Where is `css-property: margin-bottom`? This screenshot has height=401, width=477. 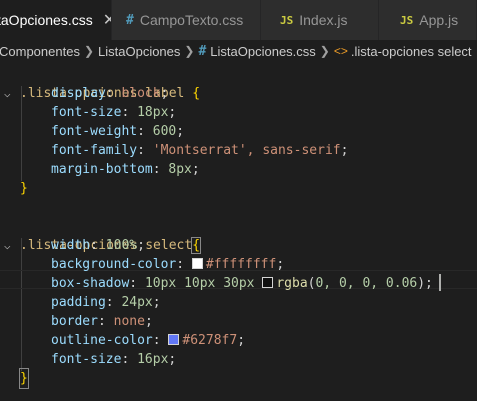 css-property: margin-bottom is located at coordinates (102, 169).